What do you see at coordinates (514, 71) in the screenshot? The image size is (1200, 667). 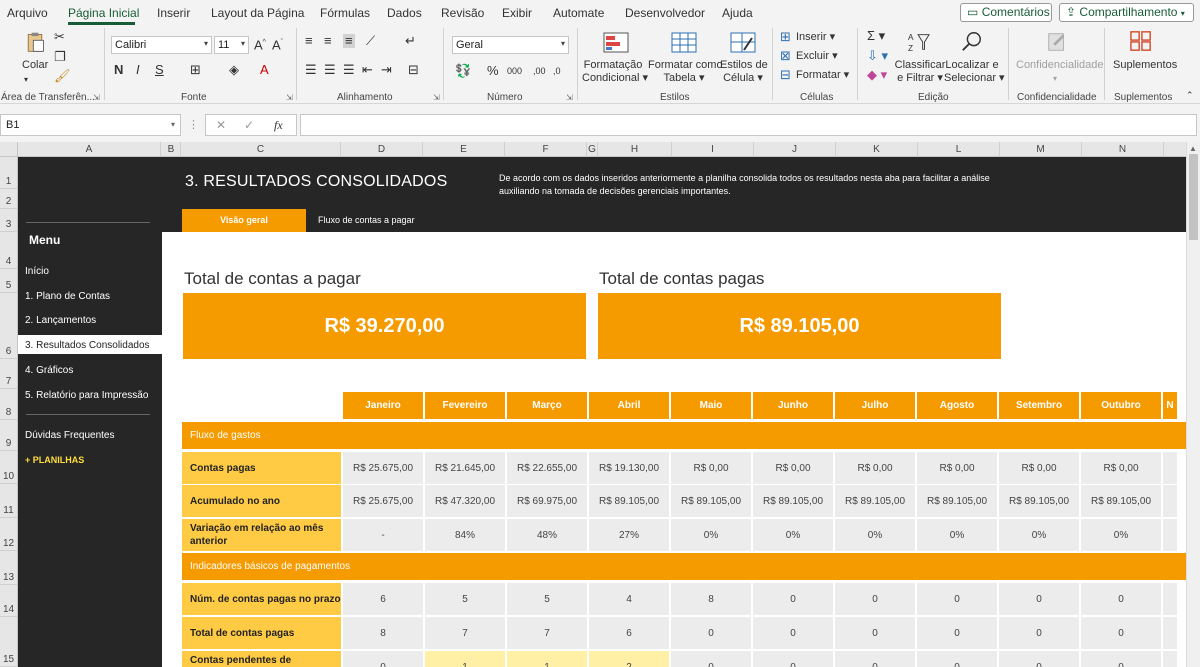 I see `thousands-separator-icon: 000` at bounding box center [514, 71].